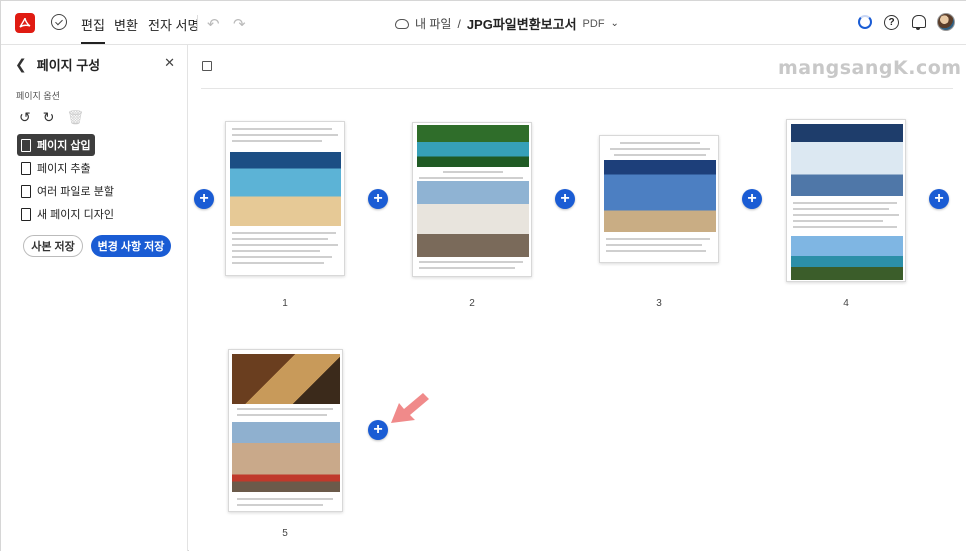 The width and height of the screenshot is (966, 551). Describe the element at coordinates (865, 22) in the screenshot. I see `sync-icon` at that location.